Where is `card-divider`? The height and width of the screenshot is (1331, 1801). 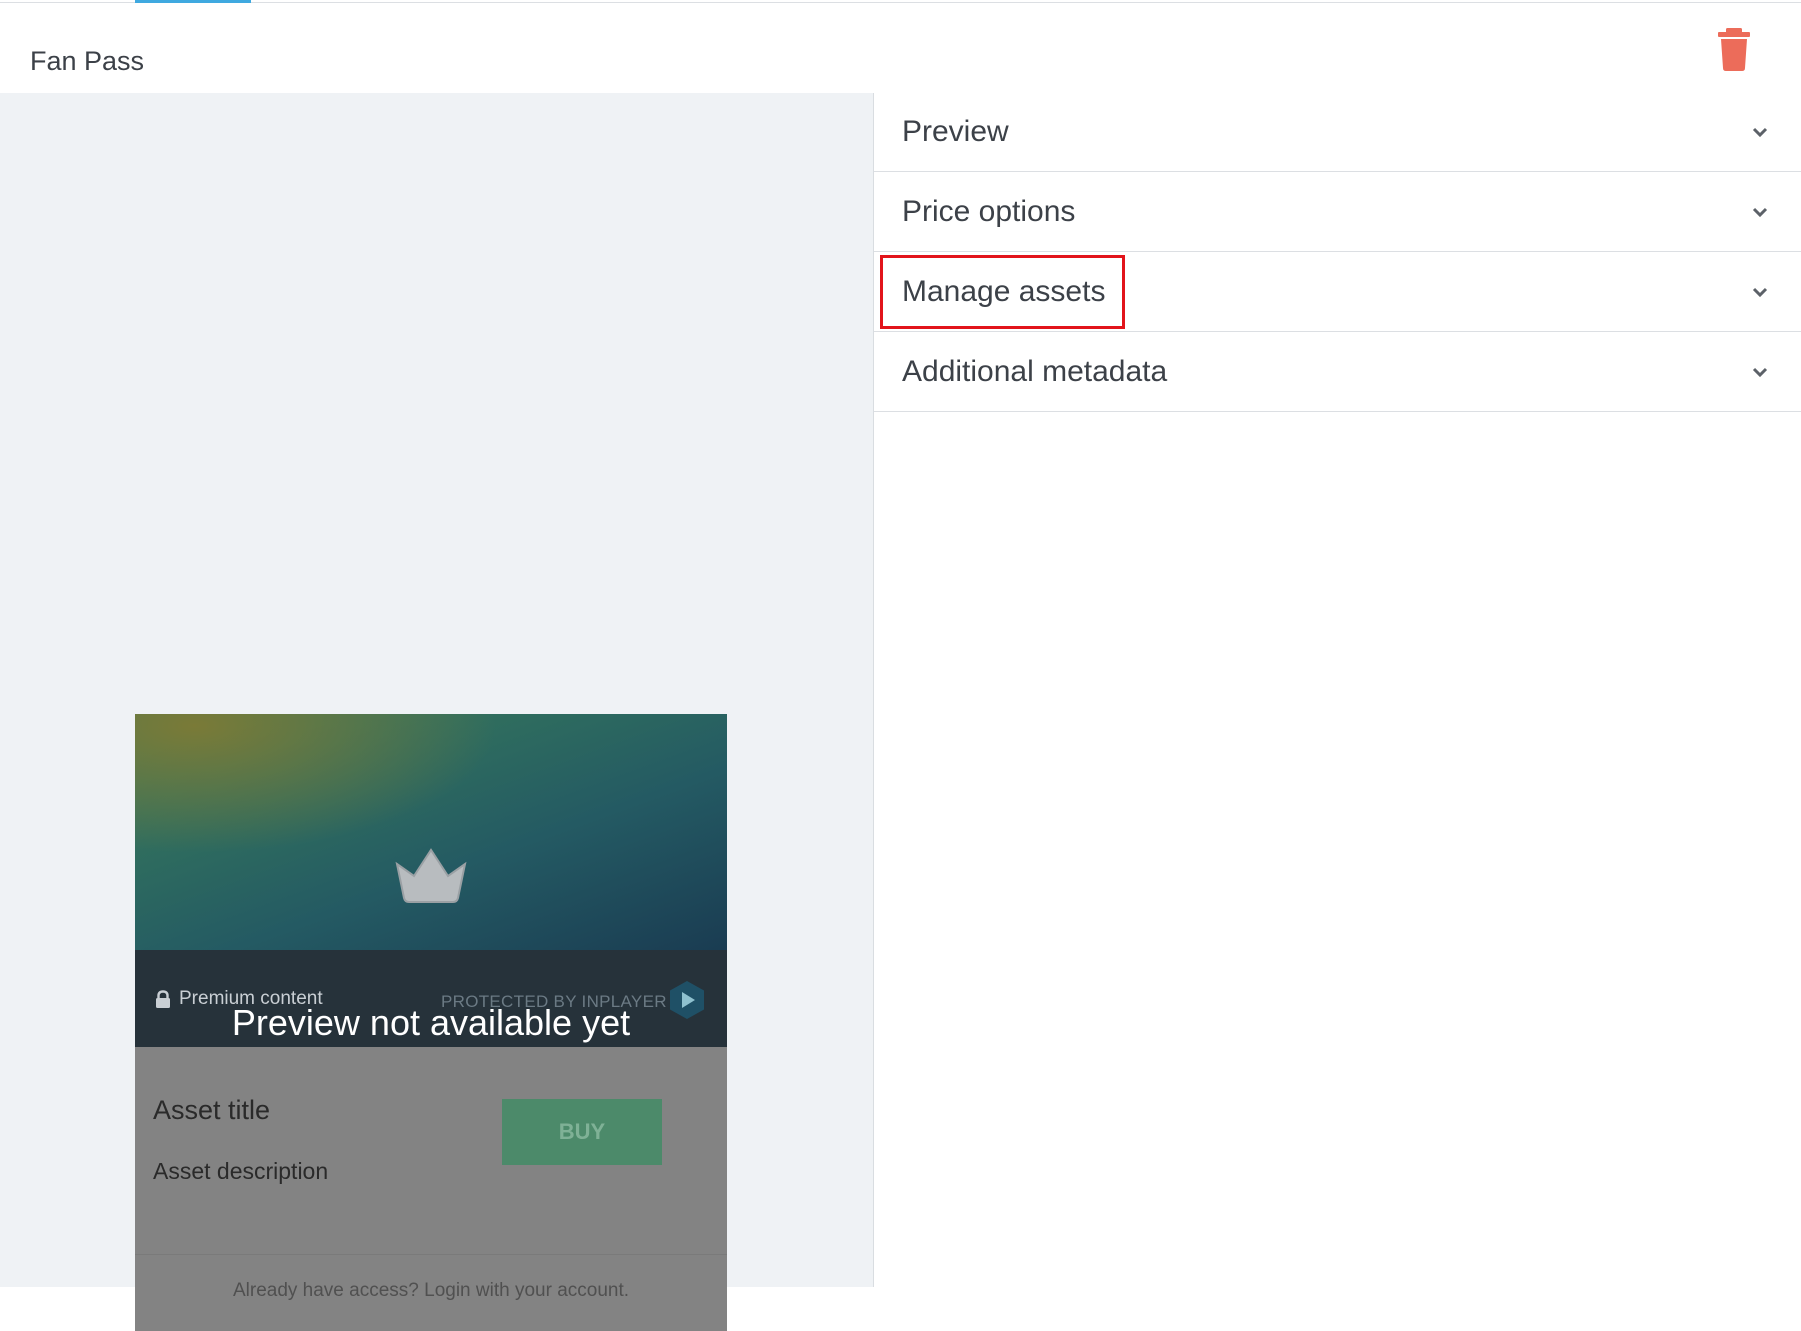 card-divider is located at coordinates (431, 1254).